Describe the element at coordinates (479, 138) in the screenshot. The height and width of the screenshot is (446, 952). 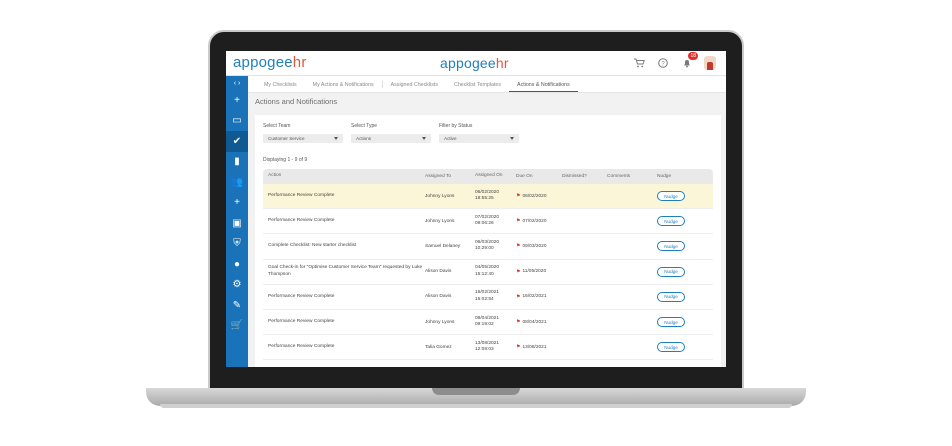
I see `status-select: Active` at that location.